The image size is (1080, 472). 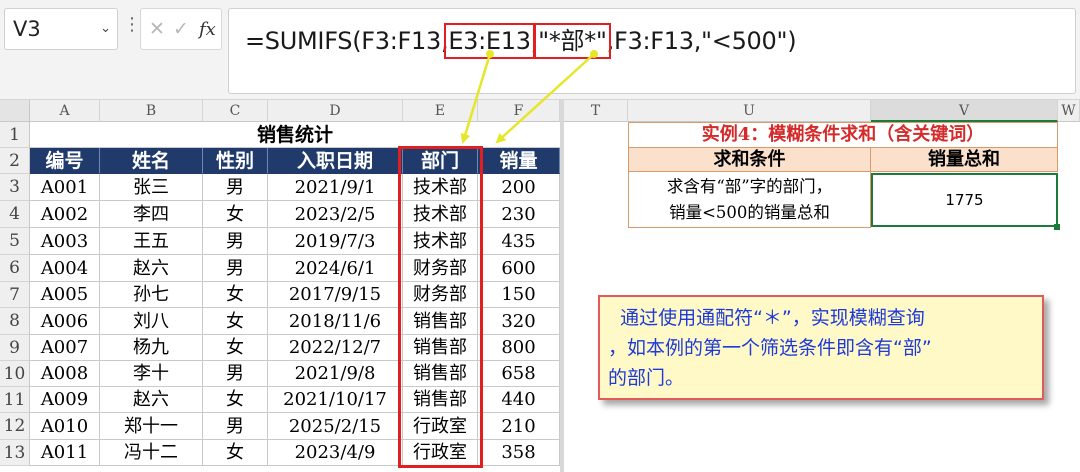 I want to click on row-header: 9, so click(x=15, y=348).